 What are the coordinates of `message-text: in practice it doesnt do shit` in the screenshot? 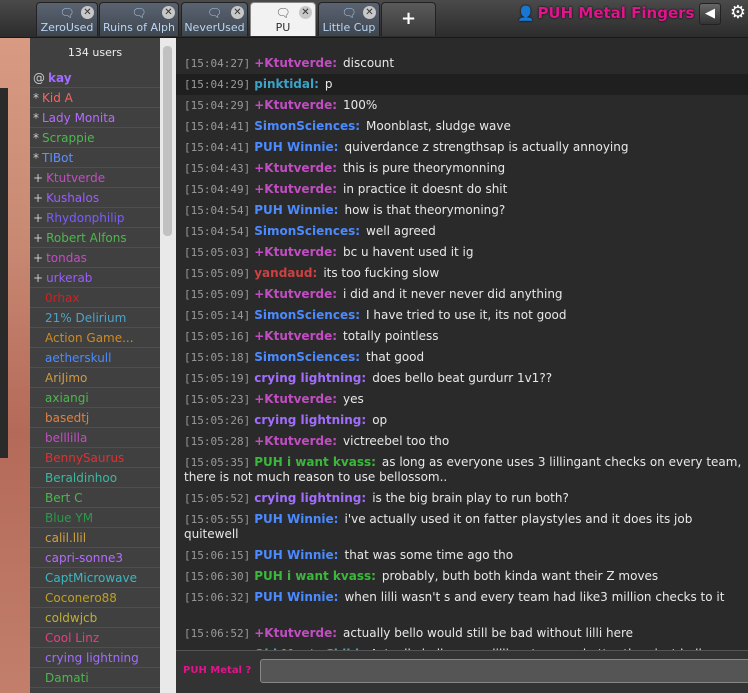 It's located at (425, 189).